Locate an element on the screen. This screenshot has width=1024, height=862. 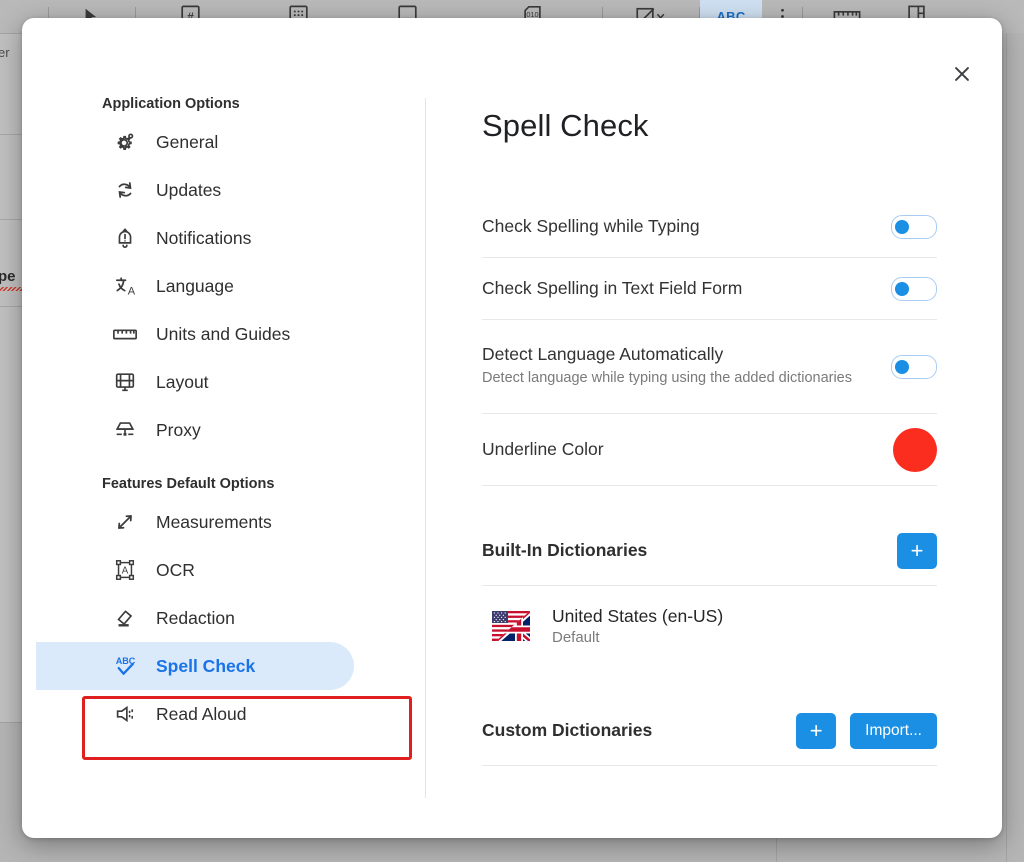
speaker-icon is located at coordinates (125, 714).